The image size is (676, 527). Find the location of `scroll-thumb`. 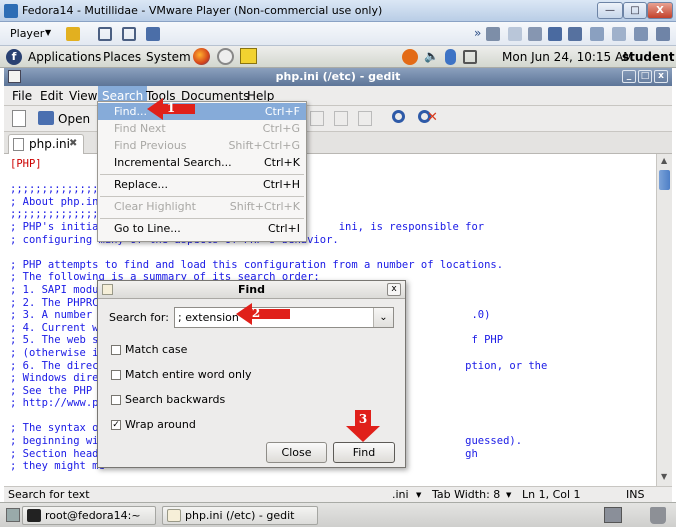

scroll-thumb is located at coordinates (664, 180).